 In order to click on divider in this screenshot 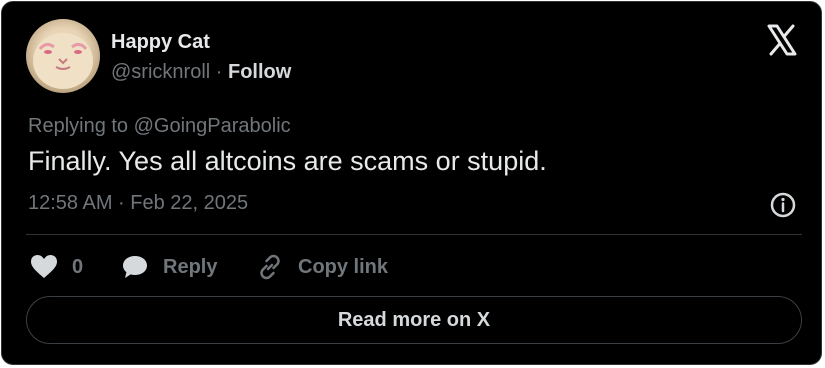, I will do `click(414, 234)`.